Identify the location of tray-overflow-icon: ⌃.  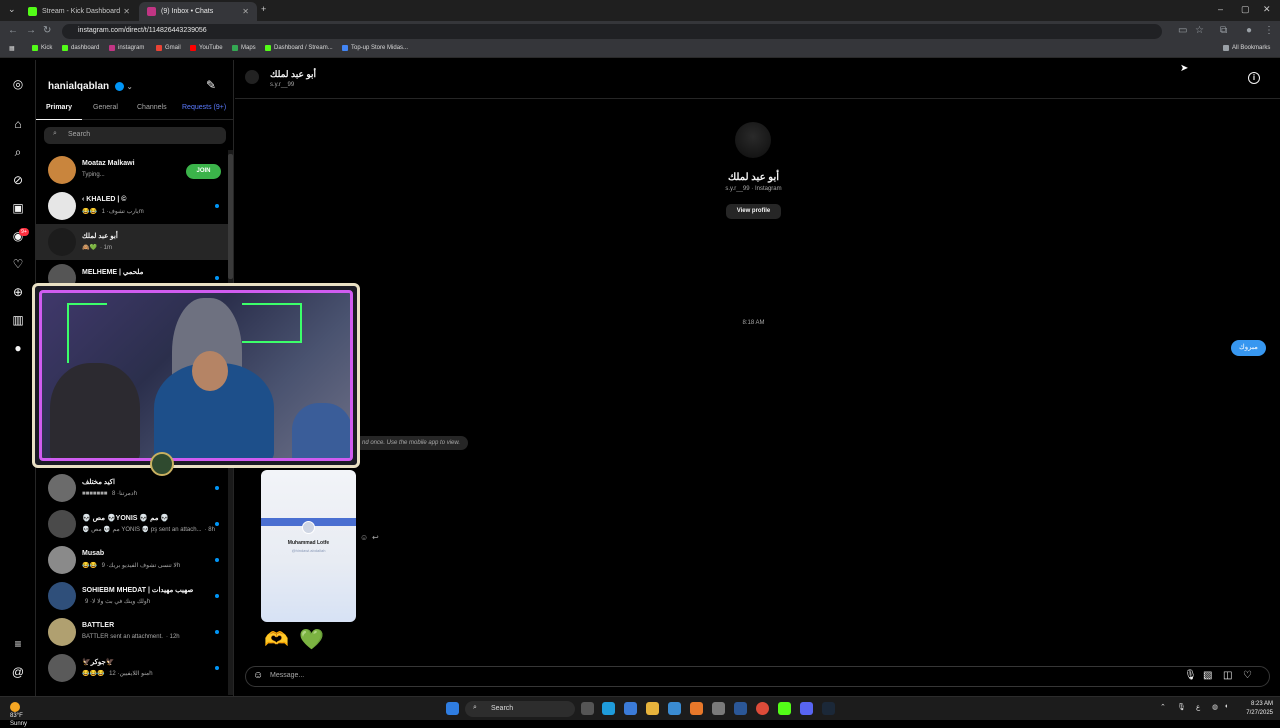
(1163, 707).